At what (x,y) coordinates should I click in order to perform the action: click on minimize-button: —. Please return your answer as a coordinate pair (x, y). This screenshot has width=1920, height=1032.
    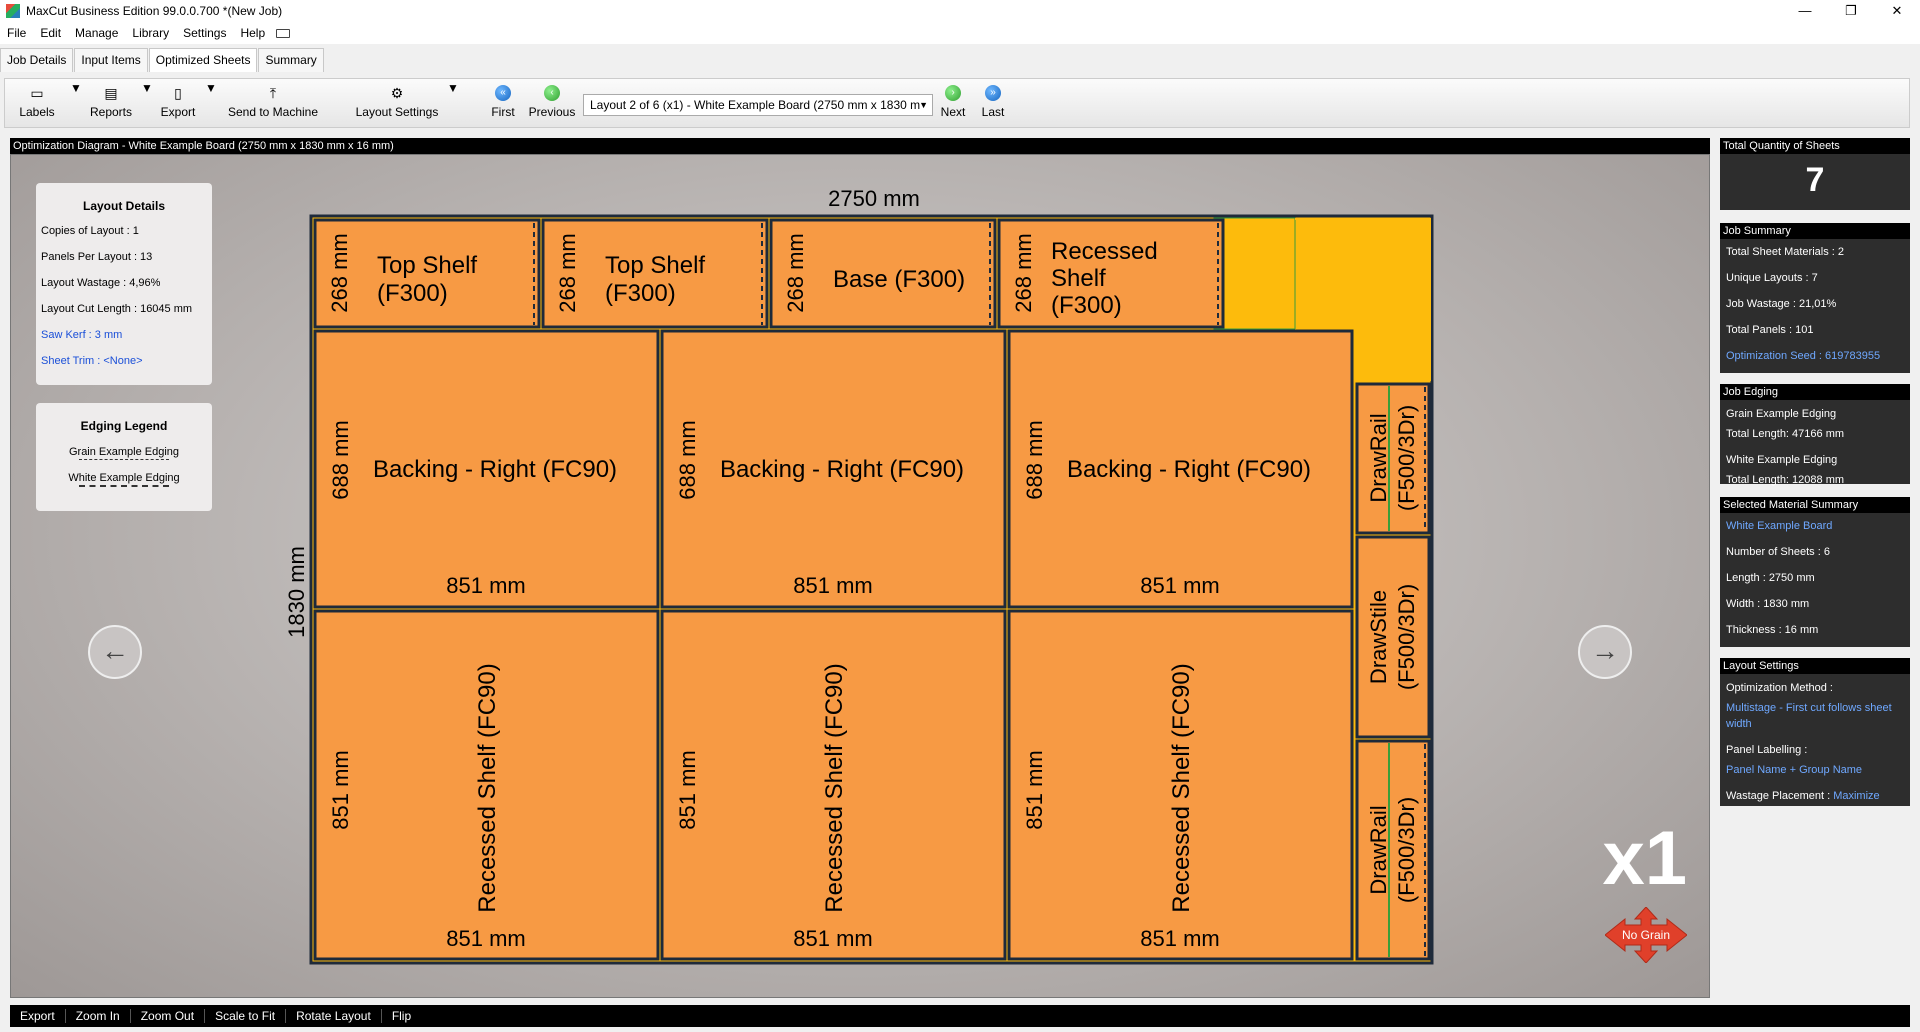
    Looking at the image, I should click on (1805, 11).